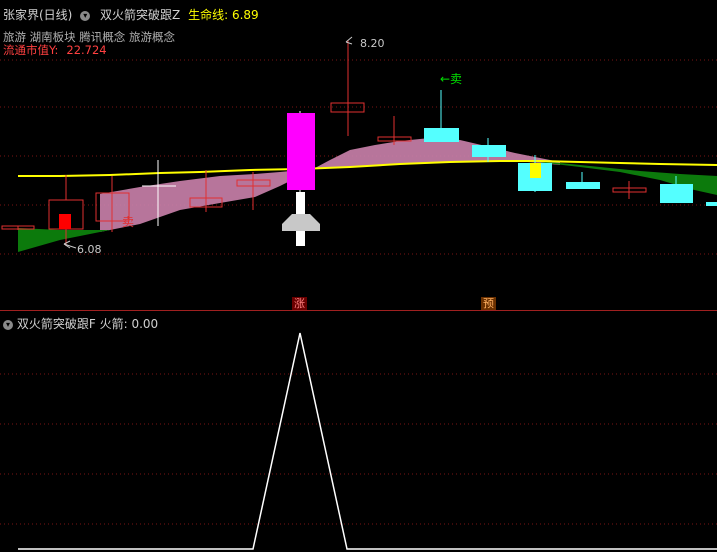  Describe the element at coordinates (38, 15) in the screenshot. I see `stock-title: 张家界(日线)` at that location.